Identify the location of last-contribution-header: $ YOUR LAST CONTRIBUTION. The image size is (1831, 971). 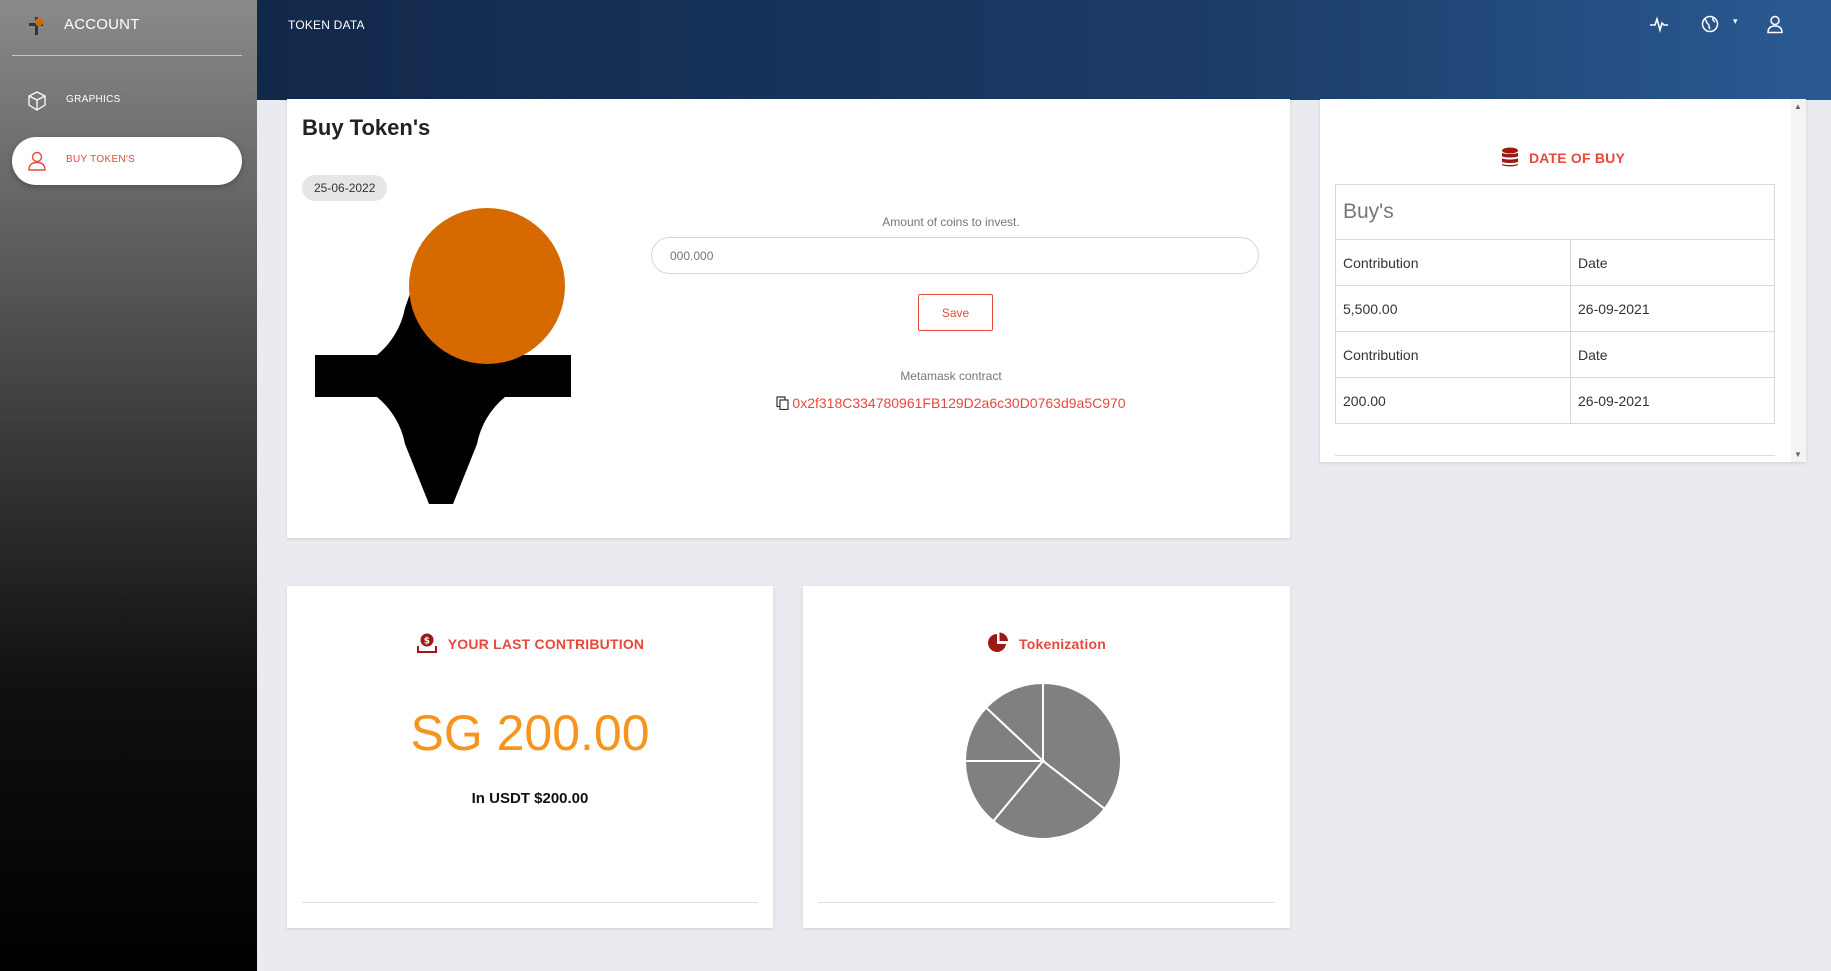
(530, 643).